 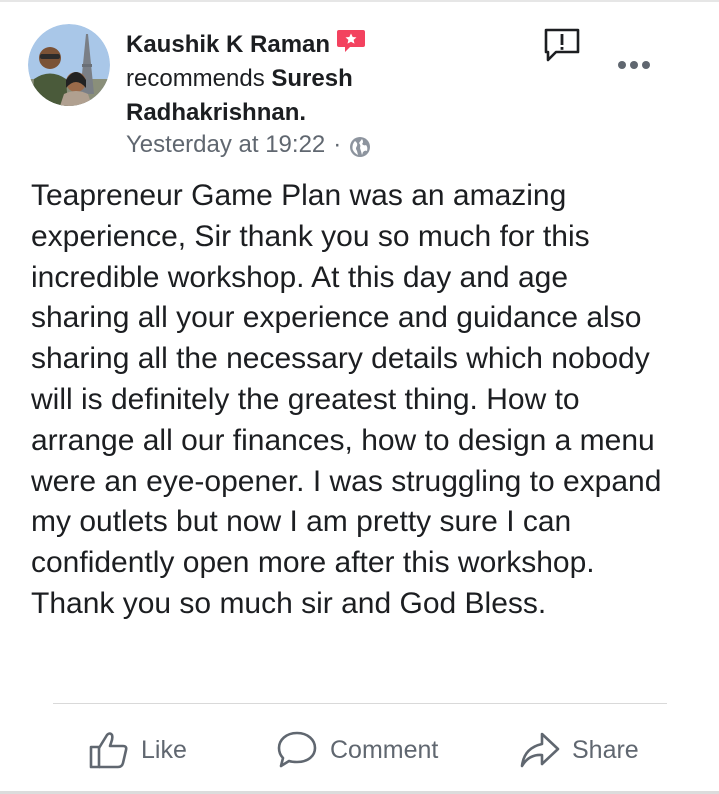 What do you see at coordinates (359, 1) in the screenshot?
I see `top-border` at bounding box center [359, 1].